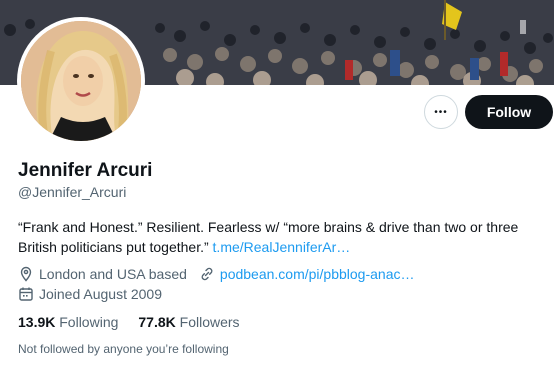 The image size is (554, 376). I want to click on location-text: London and USA based, so click(113, 274).